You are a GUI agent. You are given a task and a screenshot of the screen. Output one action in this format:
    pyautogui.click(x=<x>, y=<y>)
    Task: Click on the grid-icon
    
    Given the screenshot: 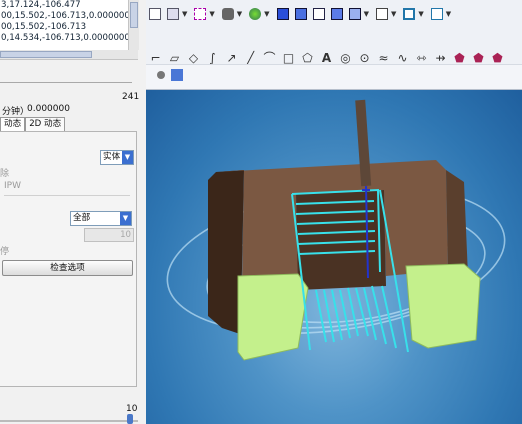 What is the action you would take?
    pyautogui.click(x=200, y=14)
    